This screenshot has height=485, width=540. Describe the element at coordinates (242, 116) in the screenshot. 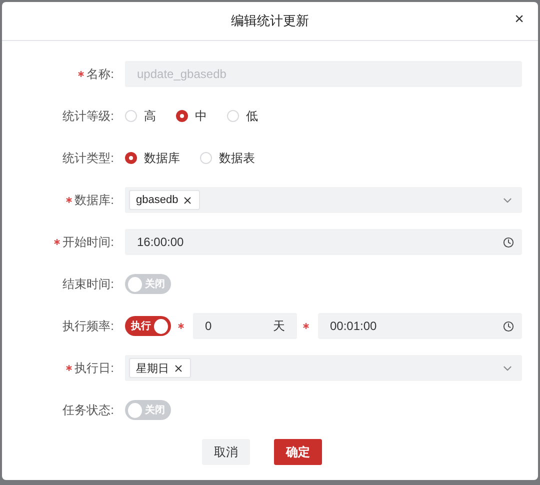

I see `radio-option: 低` at that location.